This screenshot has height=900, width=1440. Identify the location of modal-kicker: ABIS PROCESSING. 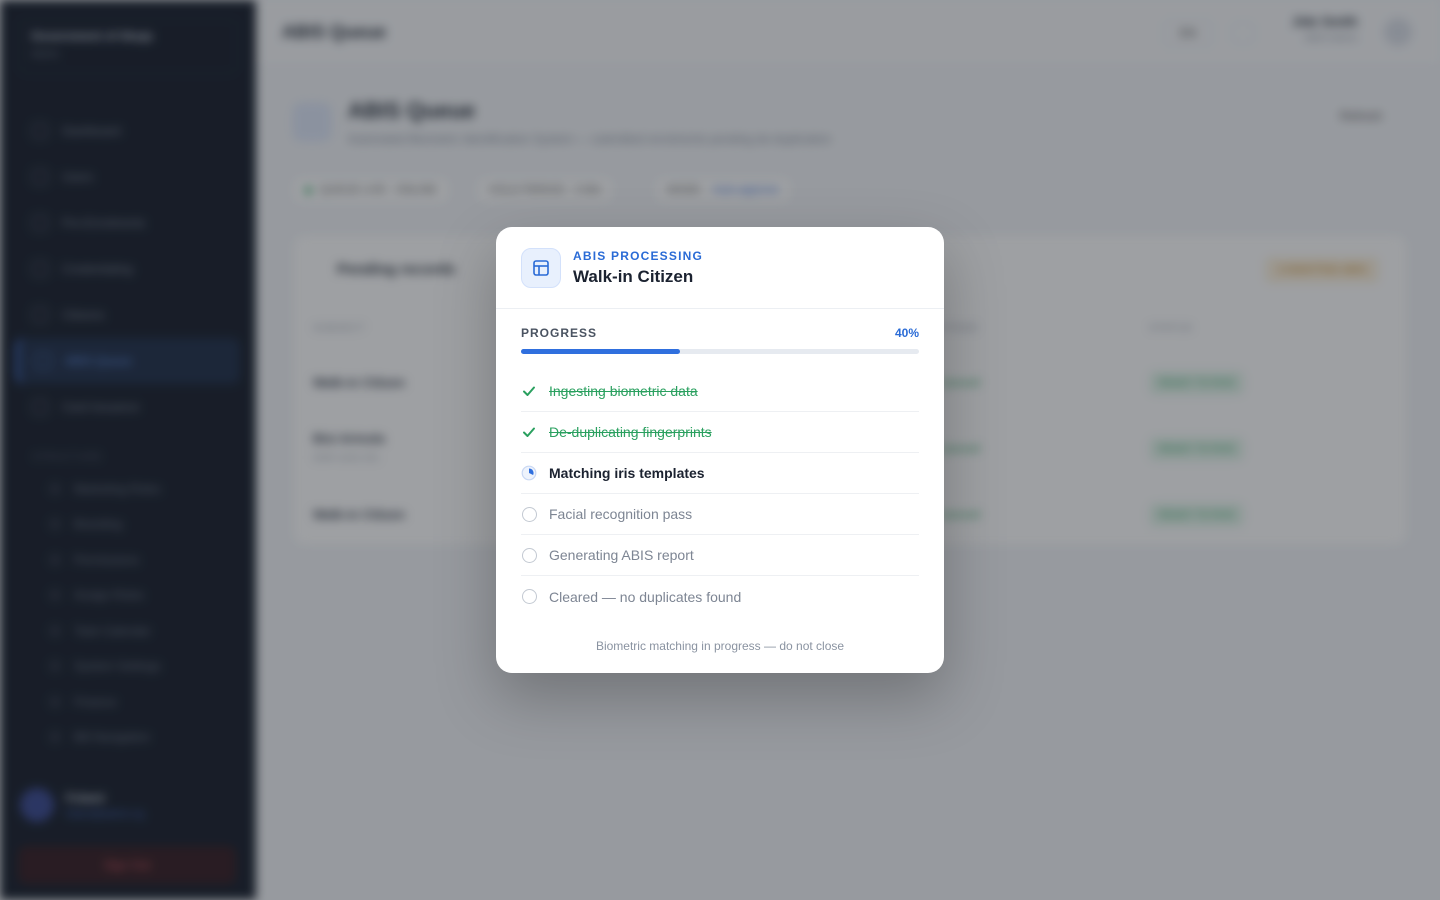
(638, 256).